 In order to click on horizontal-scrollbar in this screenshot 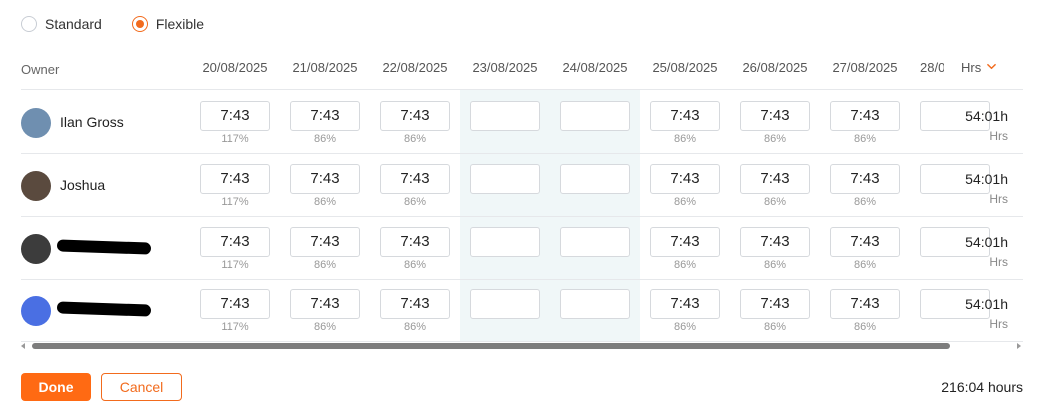, I will do `click(522, 346)`.